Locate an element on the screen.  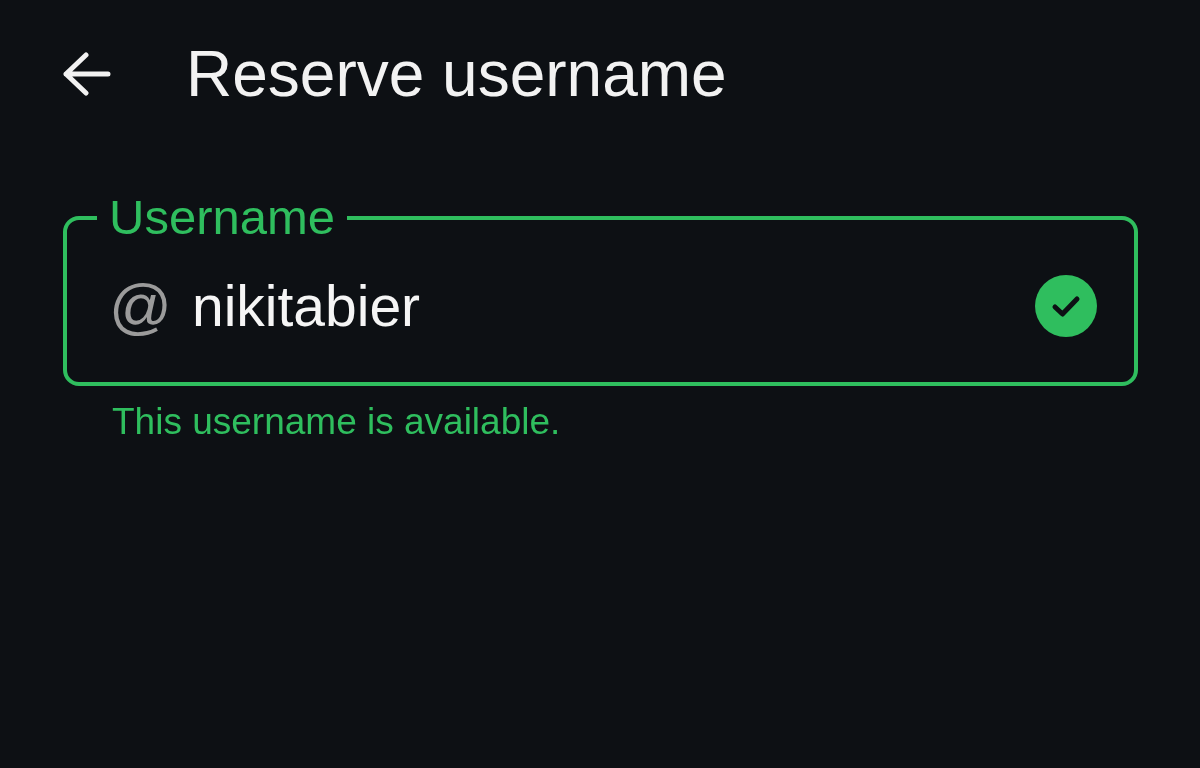
back-arrow-icon is located at coordinates (87, 74).